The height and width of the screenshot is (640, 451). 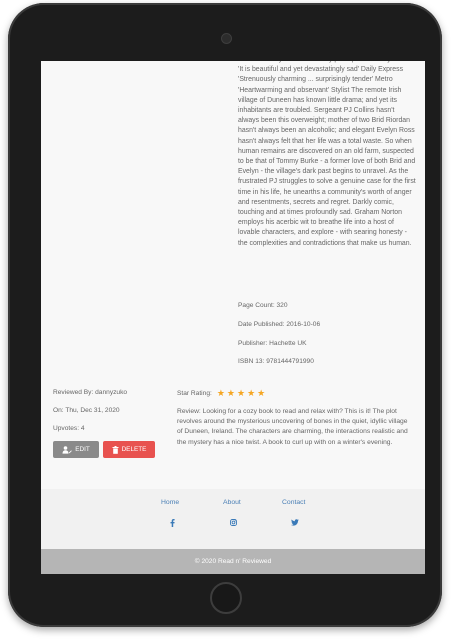 What do you see at coordinates (86, 410) in the screenshot?
I see `review-date: On: Thu, Dec 31, 2020` at bounding box center [86, 410].